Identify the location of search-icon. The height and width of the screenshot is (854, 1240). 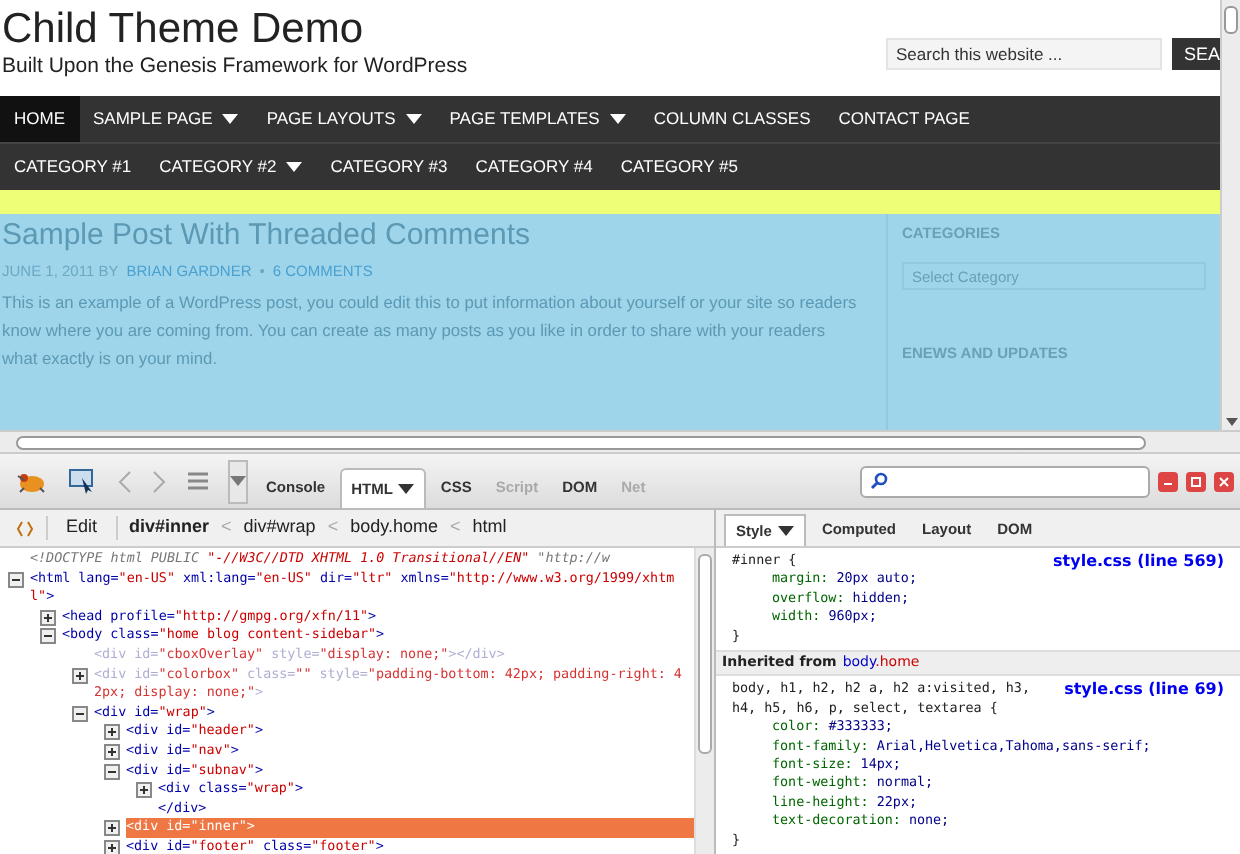
(879, 481).